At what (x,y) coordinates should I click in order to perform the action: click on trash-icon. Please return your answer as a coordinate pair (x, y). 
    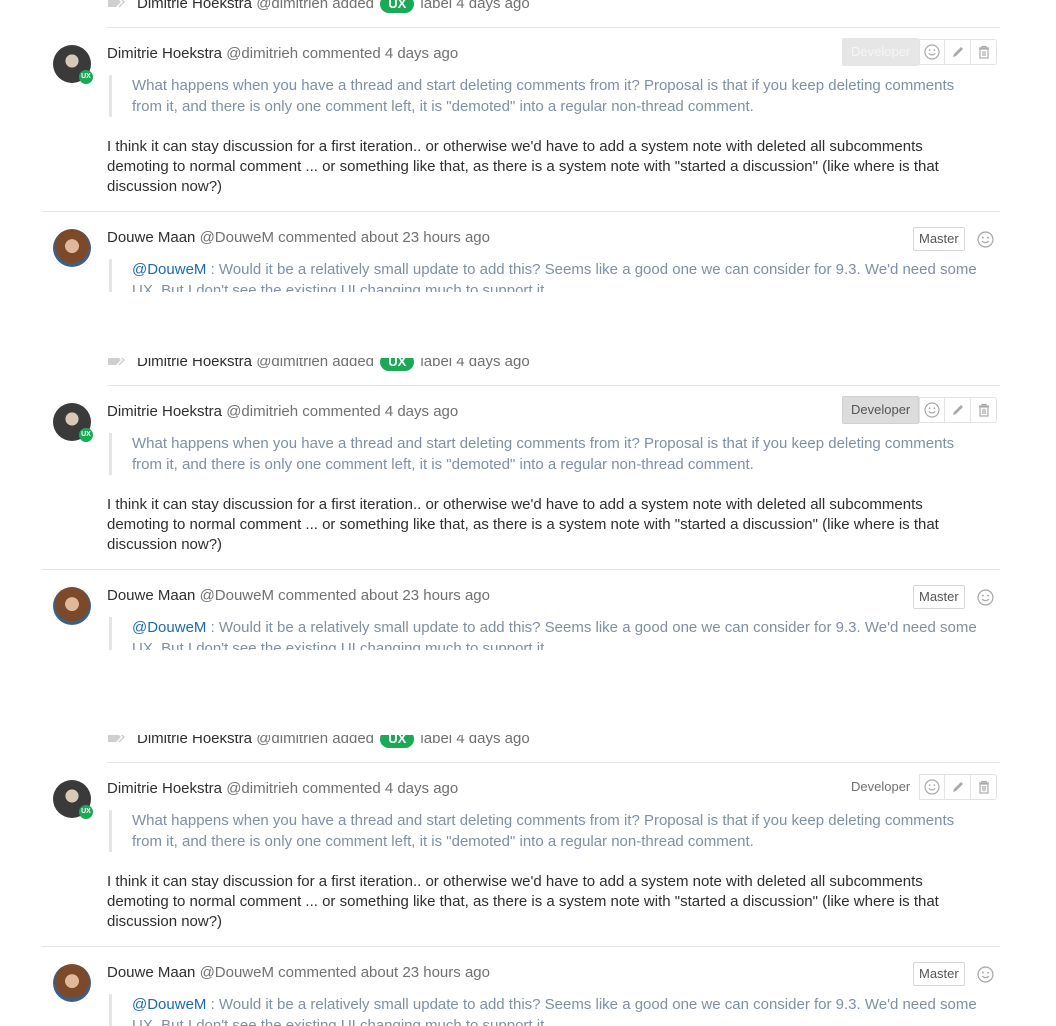
    Looking at the image, I should click on (983, 787).